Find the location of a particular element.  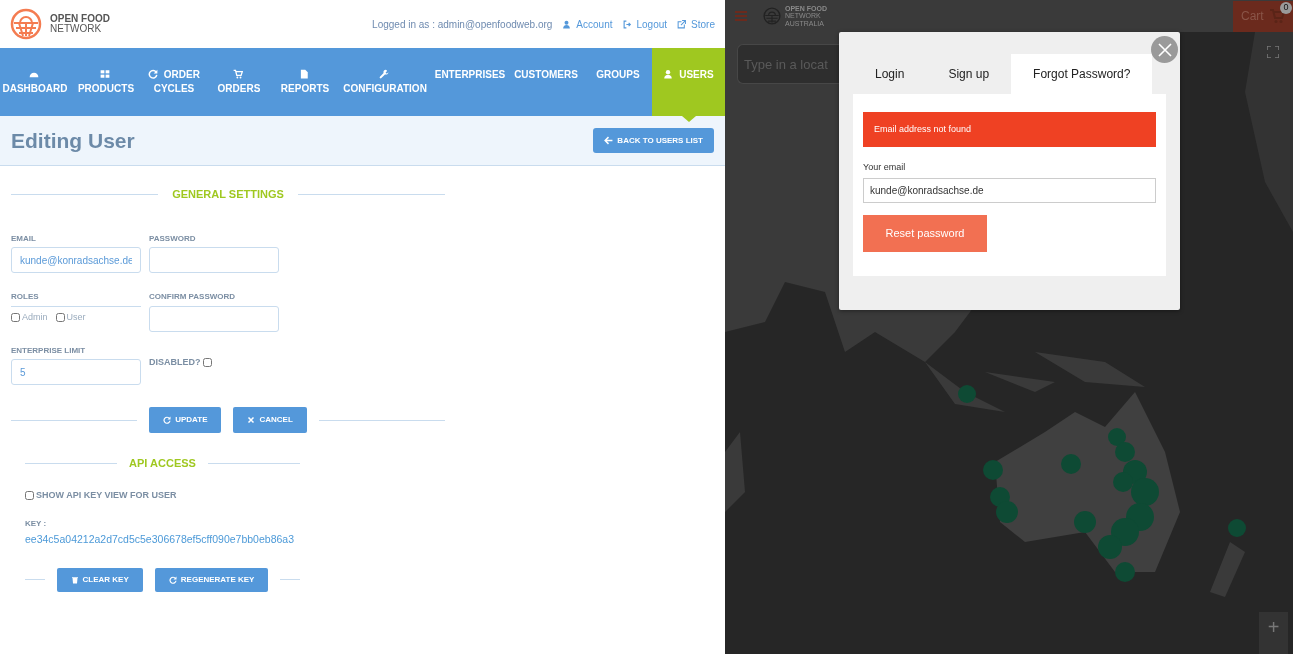

section-heading: GENERAL SETTINGS is located at coordinates (228, 194).